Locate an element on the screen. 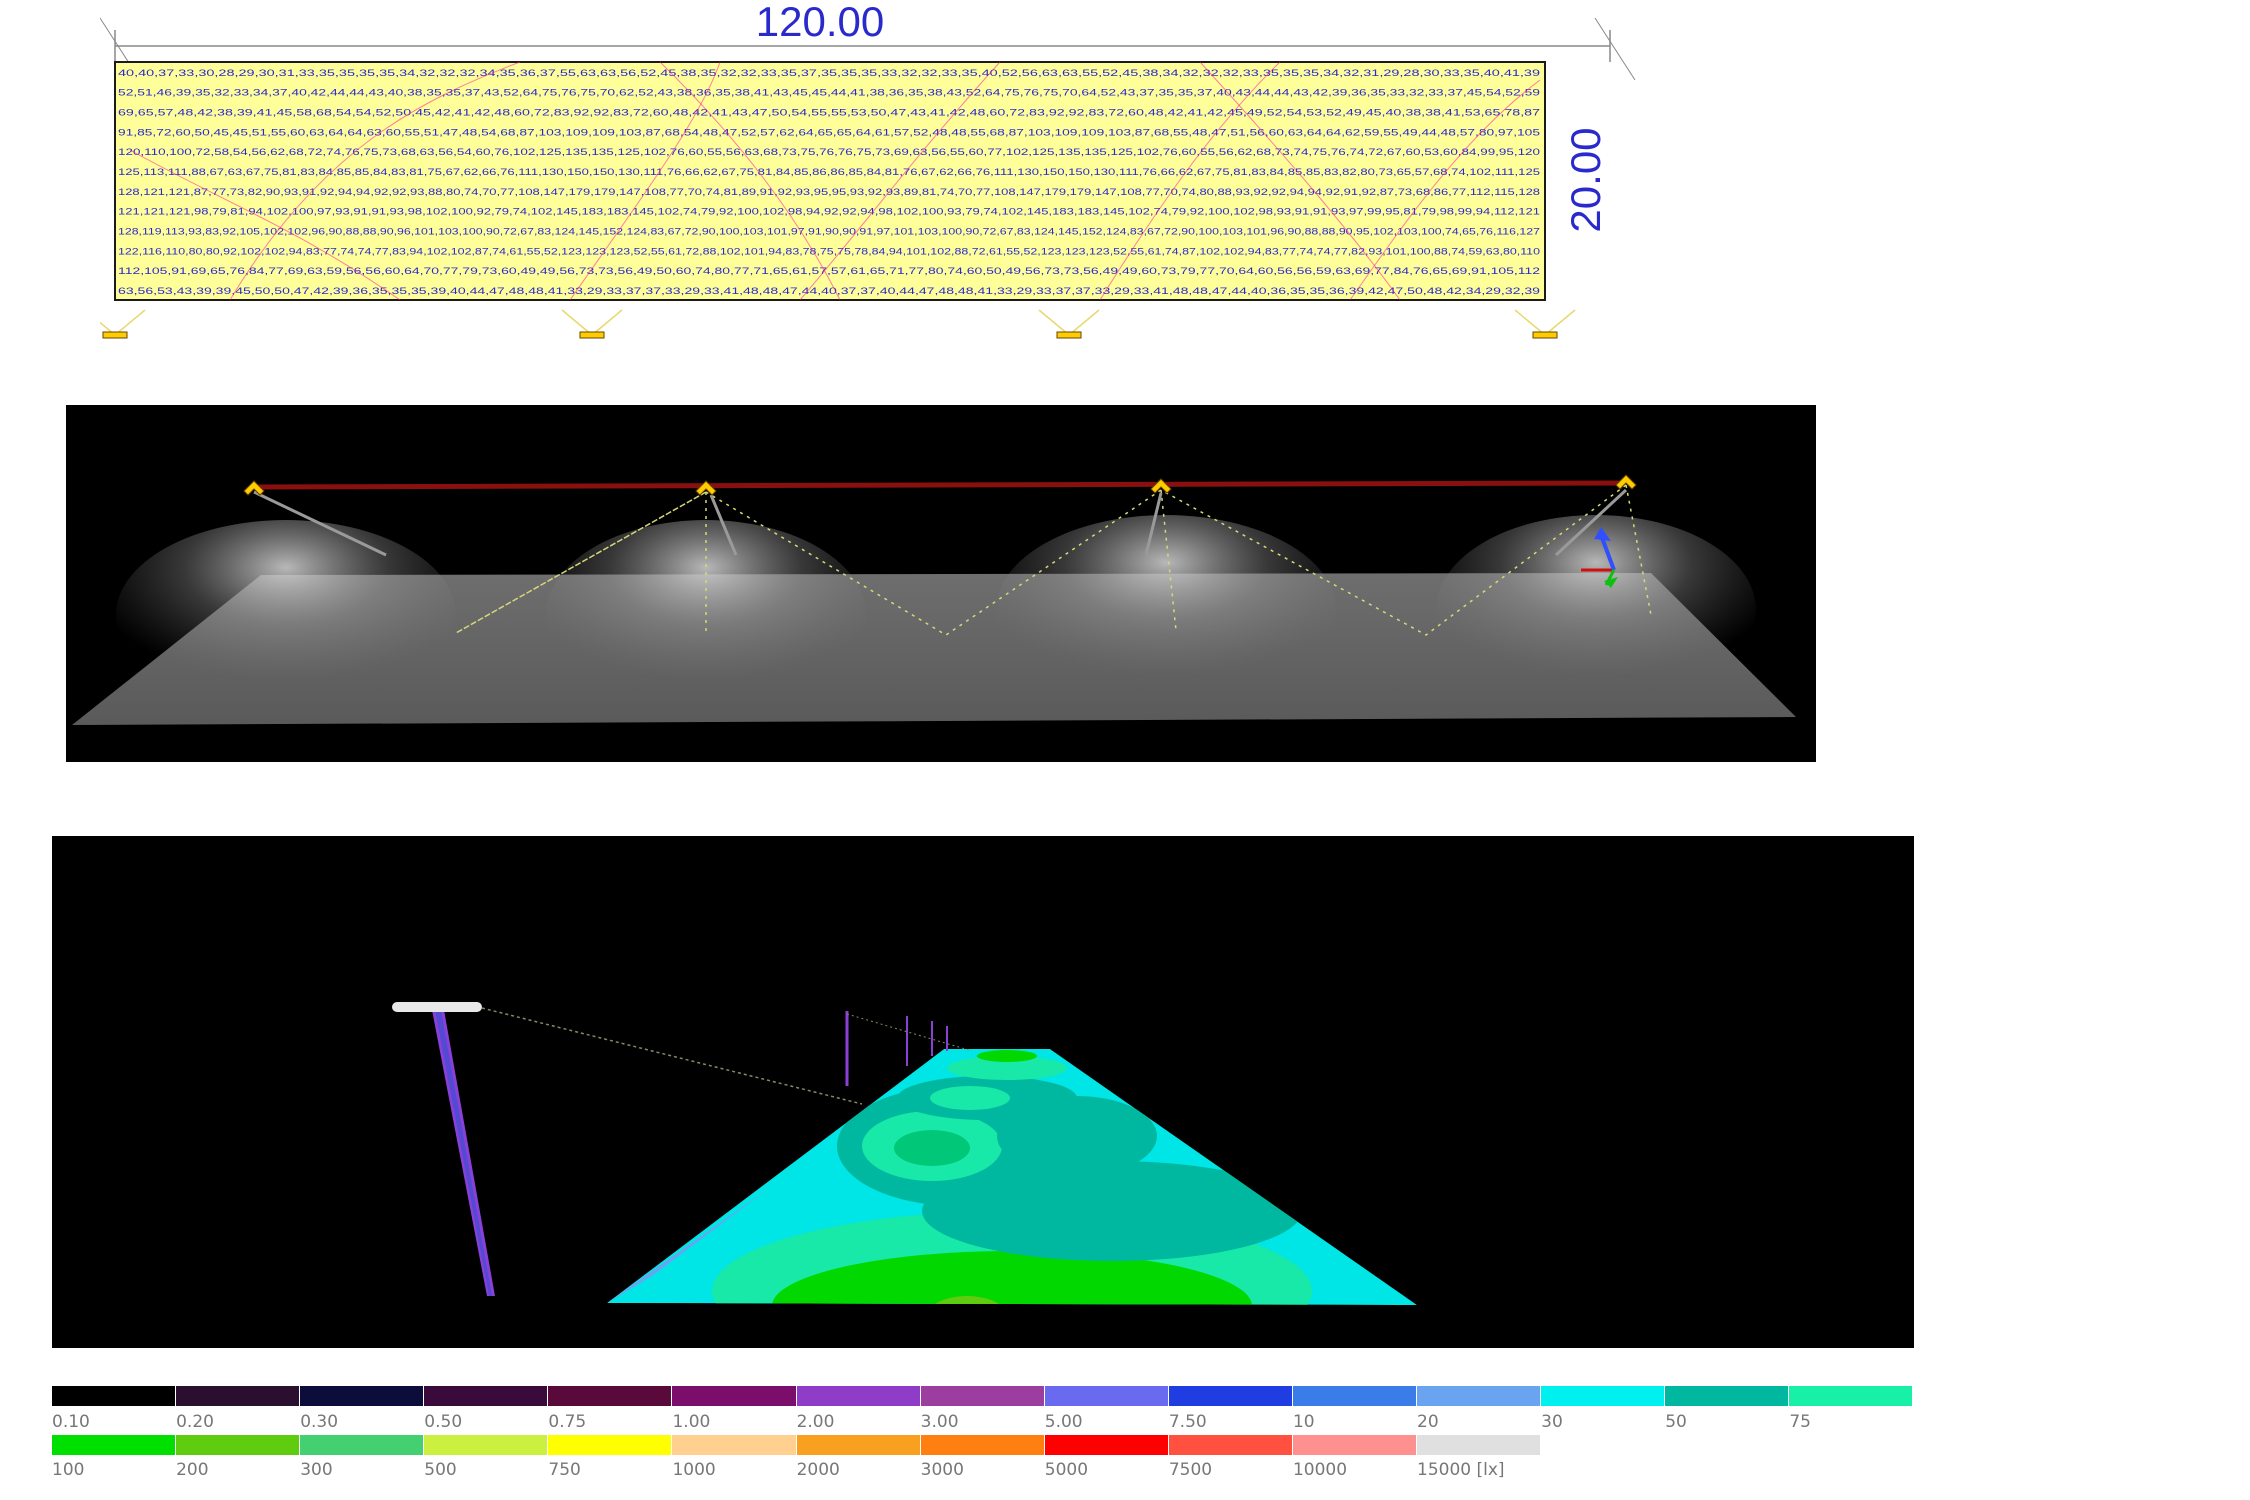 Image resolution: width=2250 pixels, height=1500 pixels. zone-100-mid is located at coordinates (932, 1148).